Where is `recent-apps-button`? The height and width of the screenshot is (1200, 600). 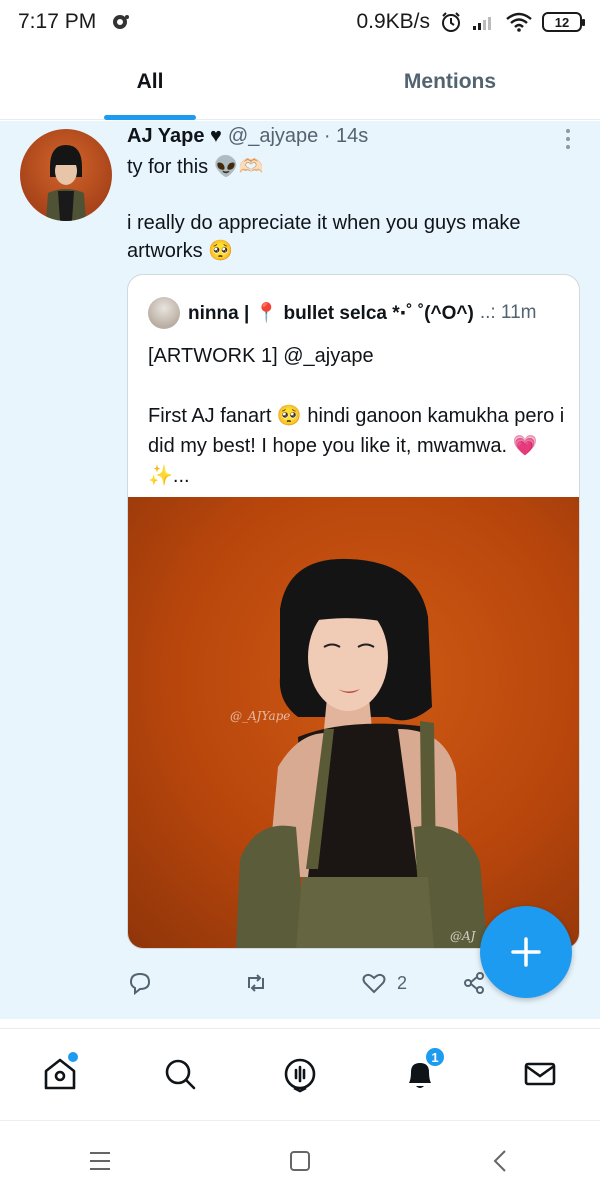
recent-apps-button is located at coordinates (100, 1161).